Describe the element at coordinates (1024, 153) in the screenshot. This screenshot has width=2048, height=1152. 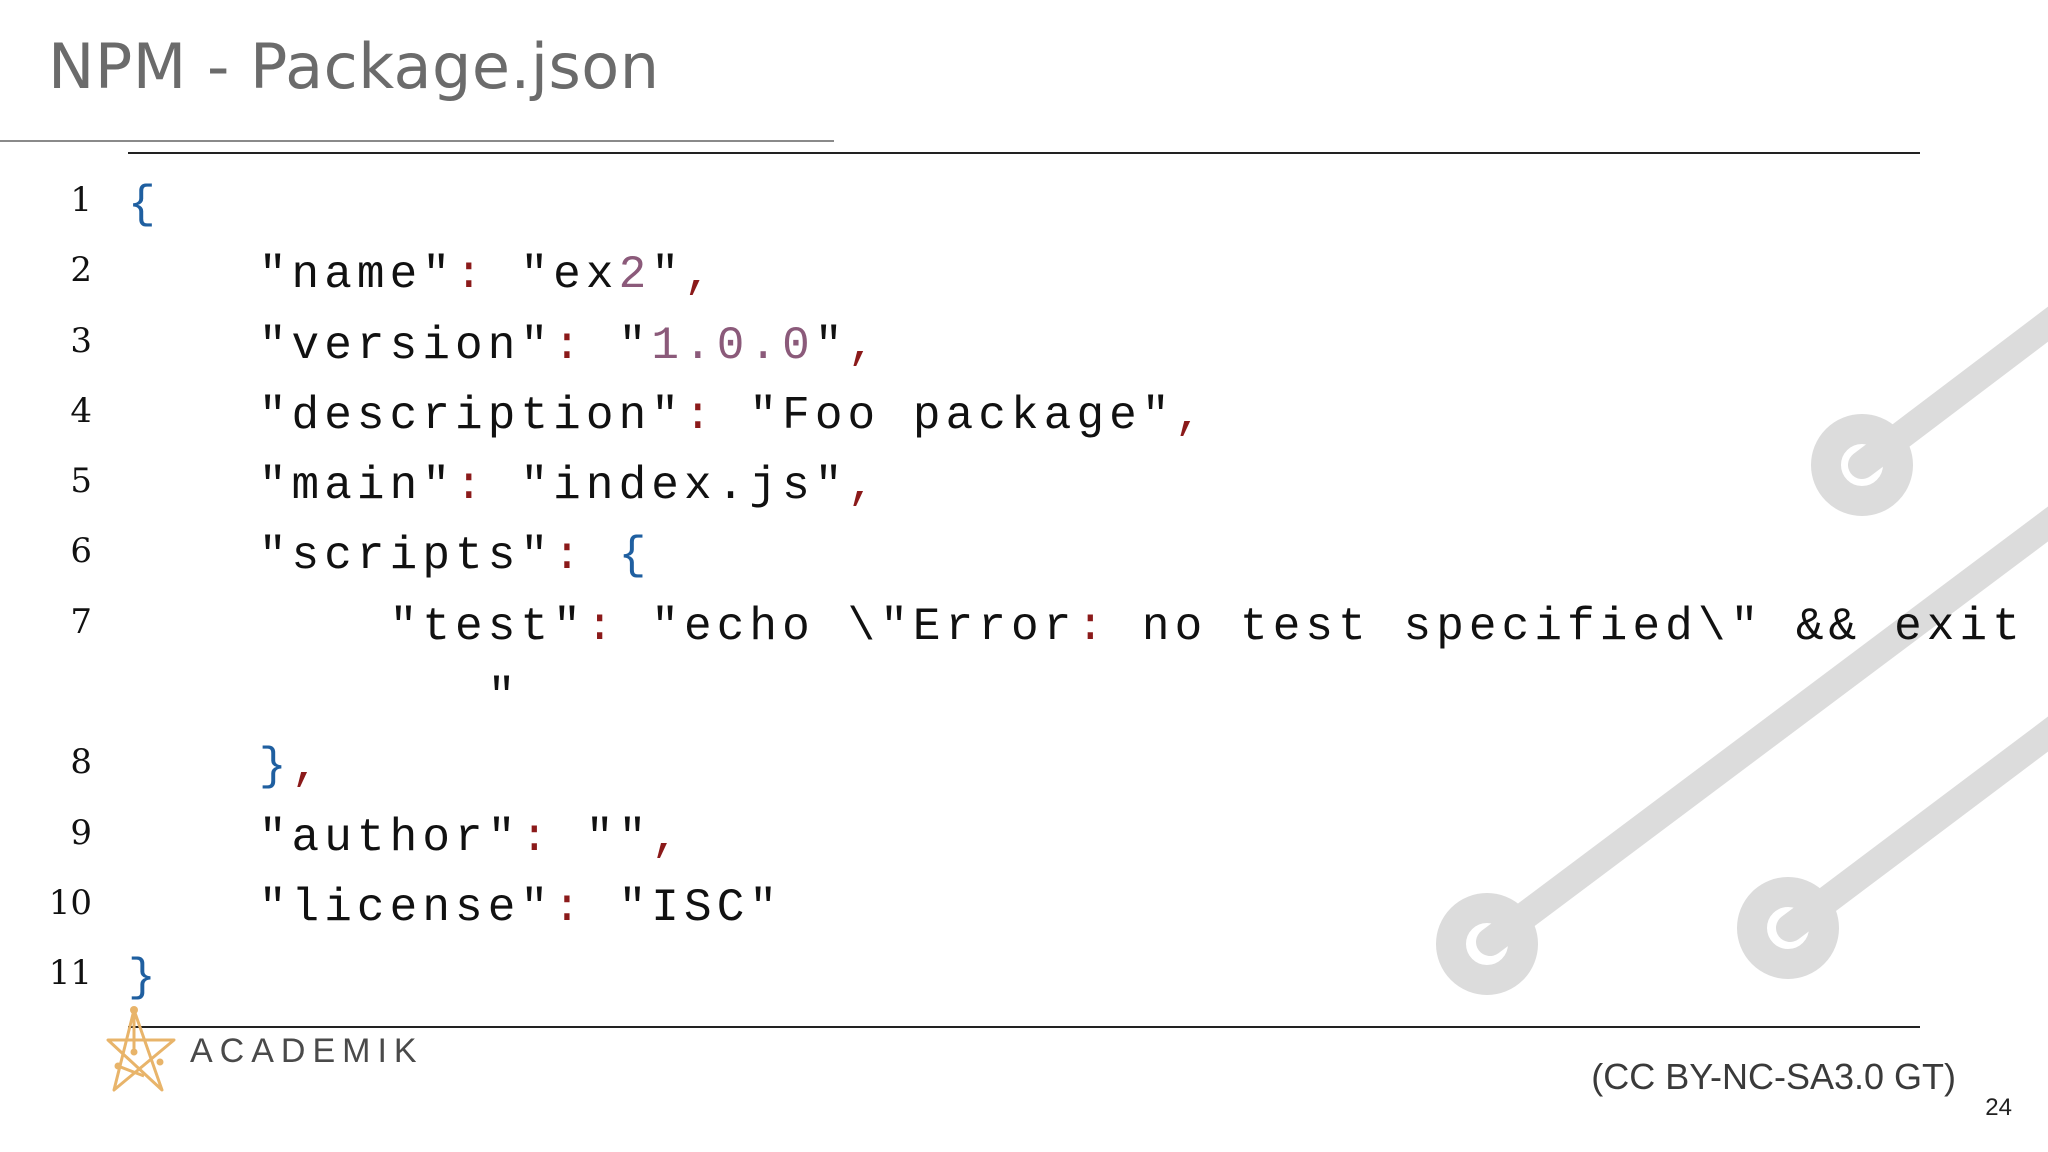
I see `code-rule-top` at that location.